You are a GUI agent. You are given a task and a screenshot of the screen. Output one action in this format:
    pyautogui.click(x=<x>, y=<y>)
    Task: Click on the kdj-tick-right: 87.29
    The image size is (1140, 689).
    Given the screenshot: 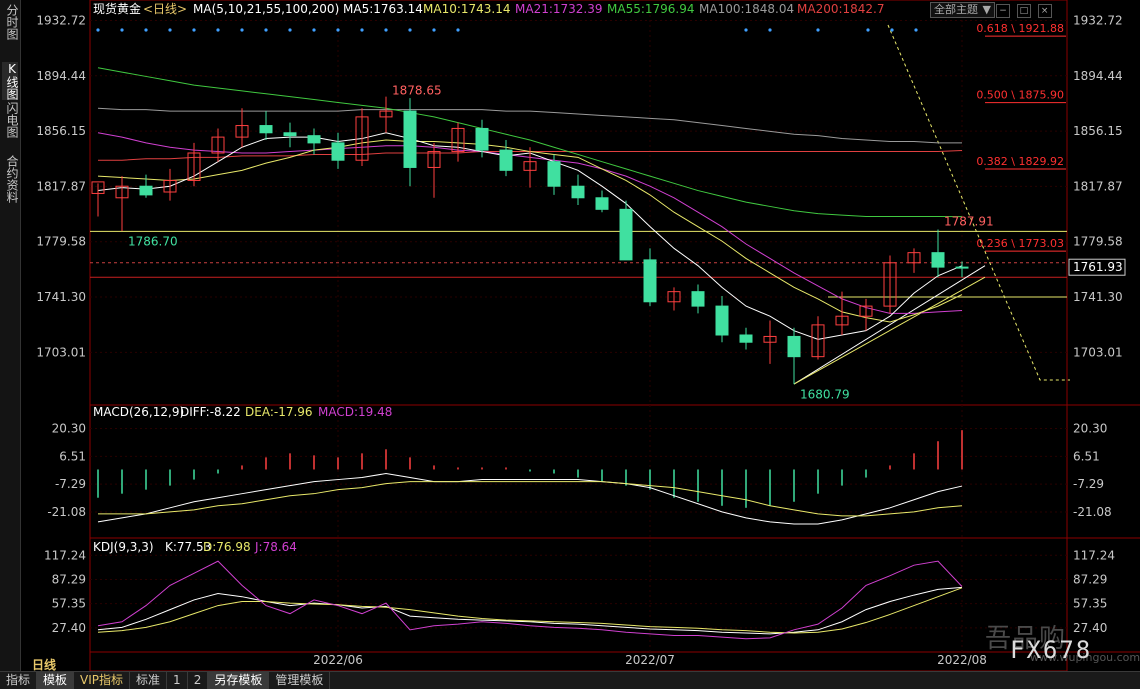 What is the action you would take?
    pyautogui.click(x=1090, y=579)
    